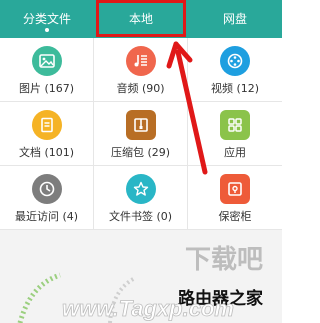 The image size is (320, 323). What do you see at coordinates (47, 30) in the screenshot?
I see `active-tab-indicator` at bounding box center [47, 30].